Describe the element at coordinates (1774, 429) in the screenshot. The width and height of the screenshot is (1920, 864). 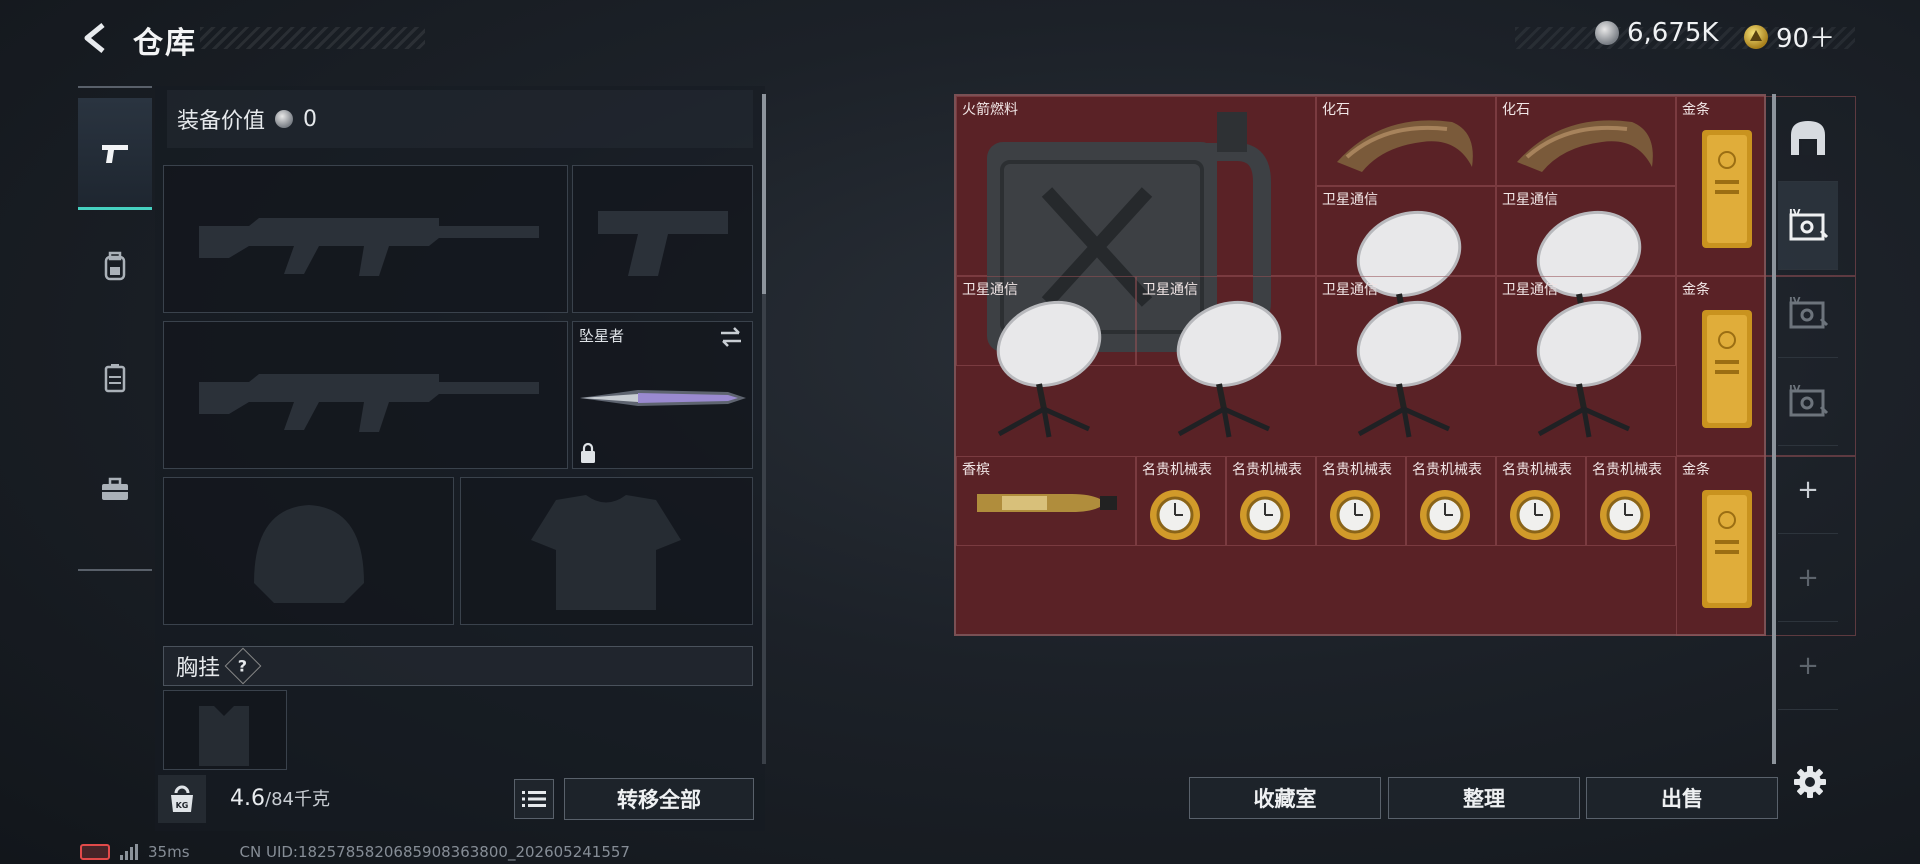
I see `stash-scrollbar` at that location.